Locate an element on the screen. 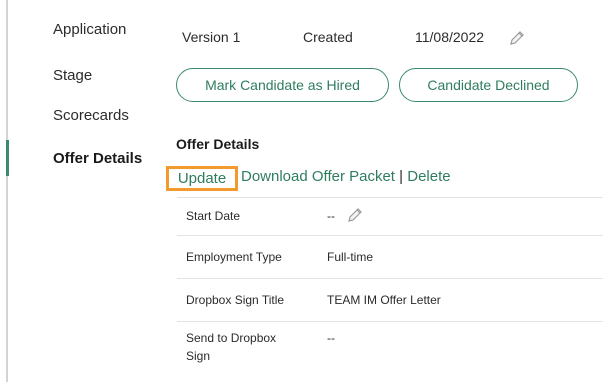 The height and width of the screenshot is (382, 603). candidate-declined-button: Candidate Declined is located at coordinates (488, 85).